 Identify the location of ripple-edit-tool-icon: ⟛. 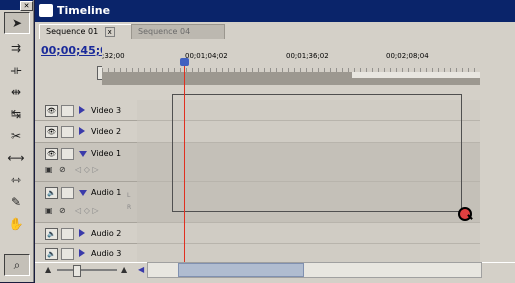
(16, 70).